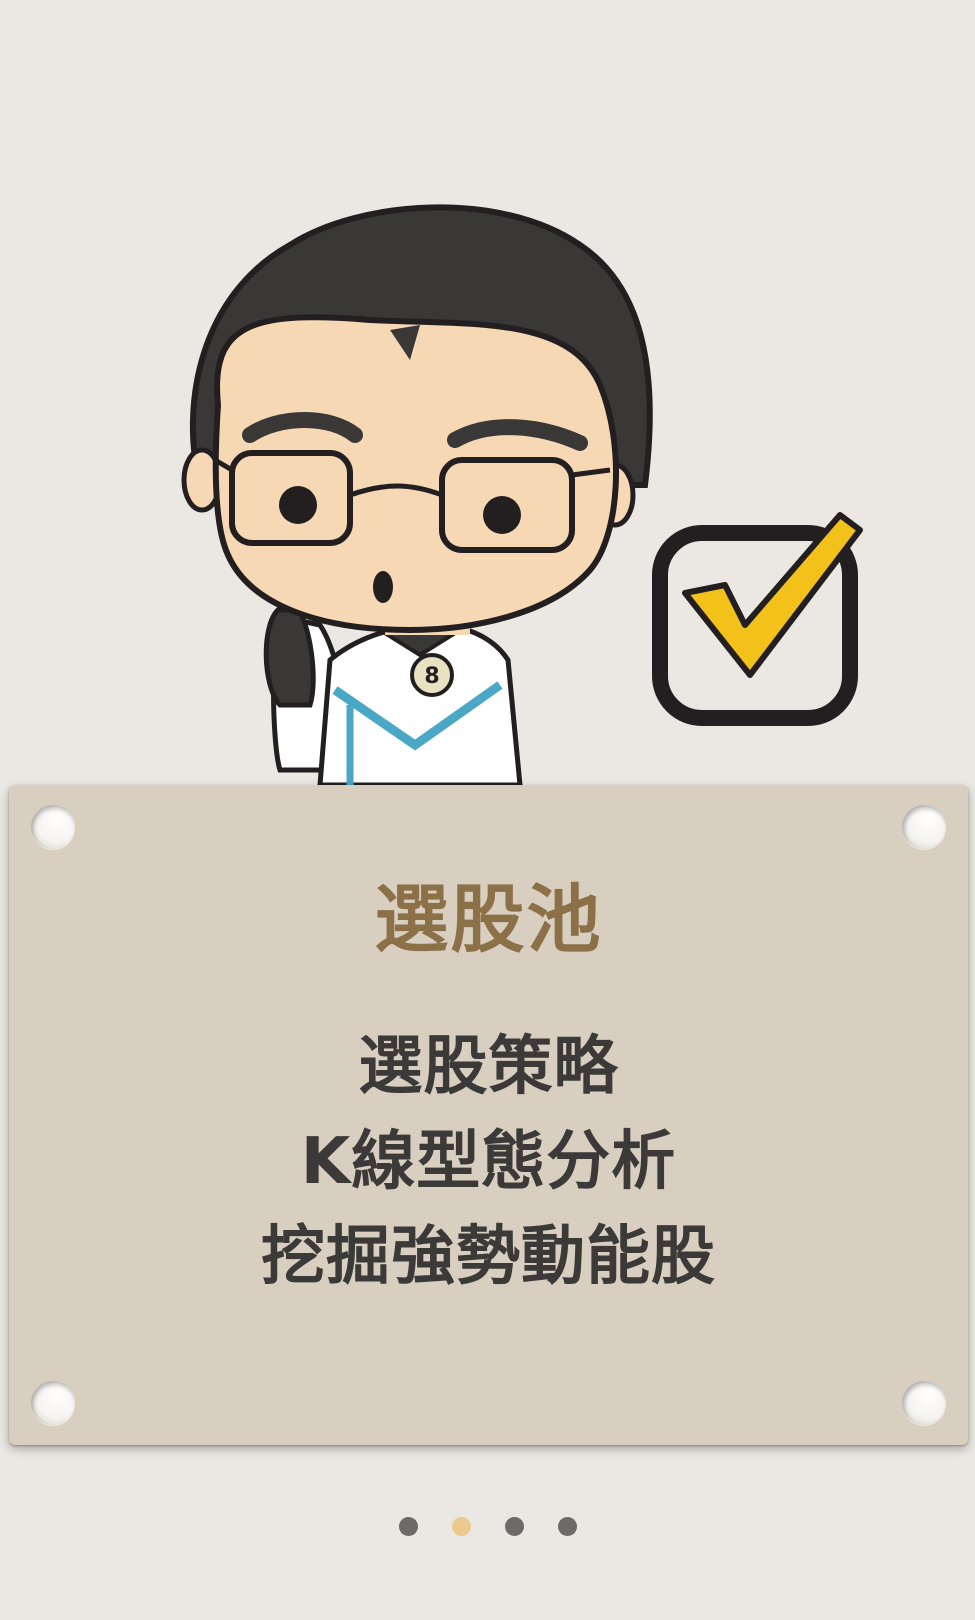 The width and height of the screenshot is (975, 1620). I want to click on jacket: 8, so click(420, 701).